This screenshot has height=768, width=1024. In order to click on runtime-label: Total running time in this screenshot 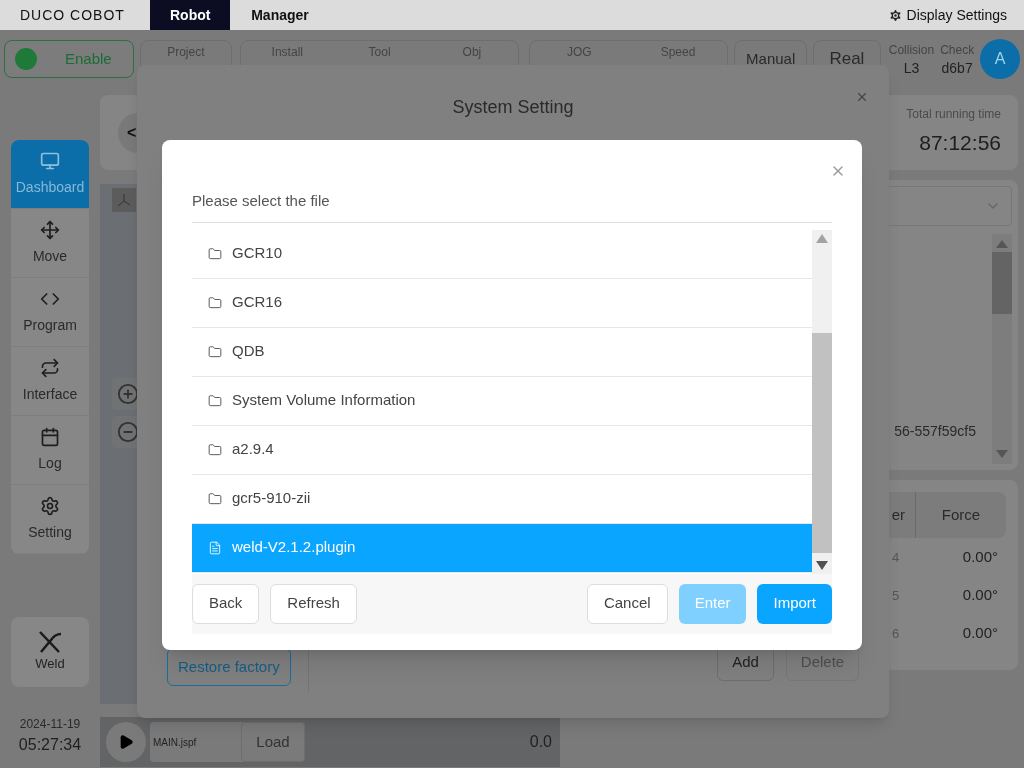, I will do `click(953, 114)`.